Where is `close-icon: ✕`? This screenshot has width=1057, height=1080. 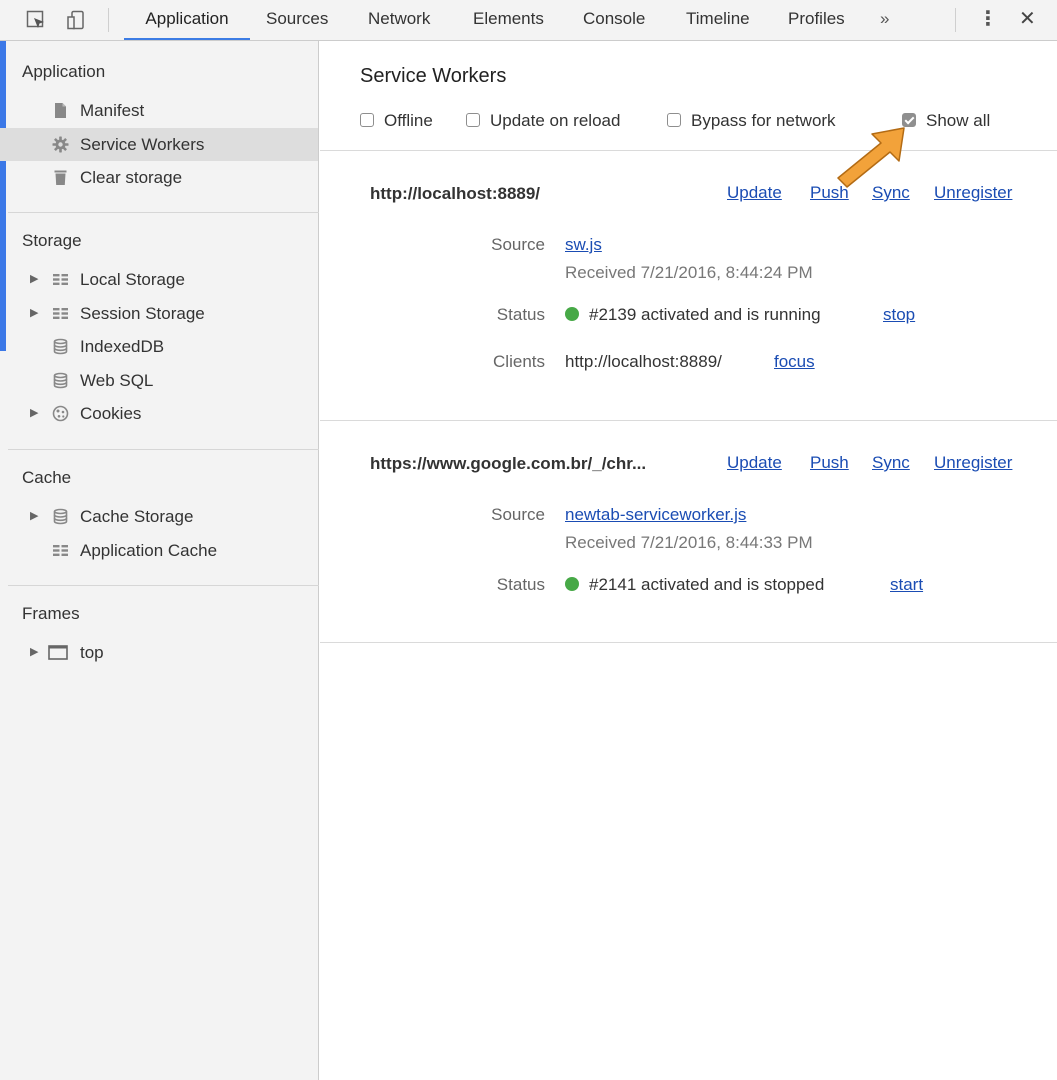 close-icon: ✕ is located at coordinates (1027, 20).